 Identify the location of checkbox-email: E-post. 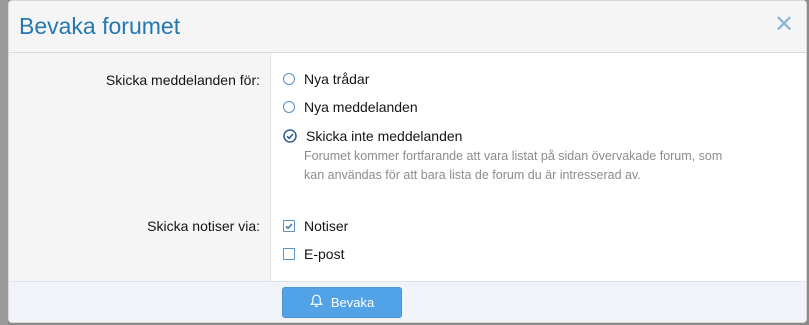
(313, 254).